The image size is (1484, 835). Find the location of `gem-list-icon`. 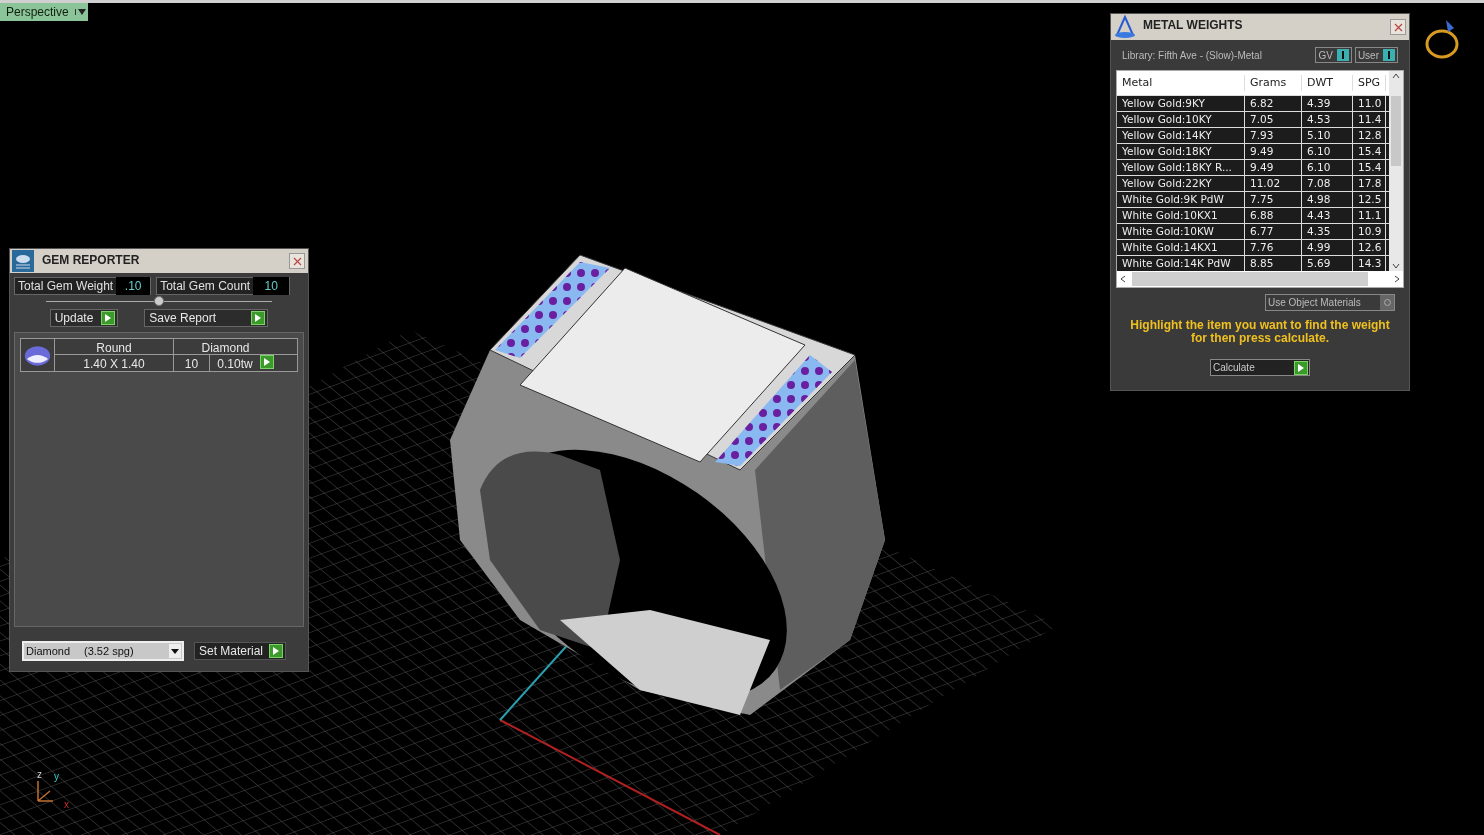

gem-list-icon is located at coordinates (23, 261).